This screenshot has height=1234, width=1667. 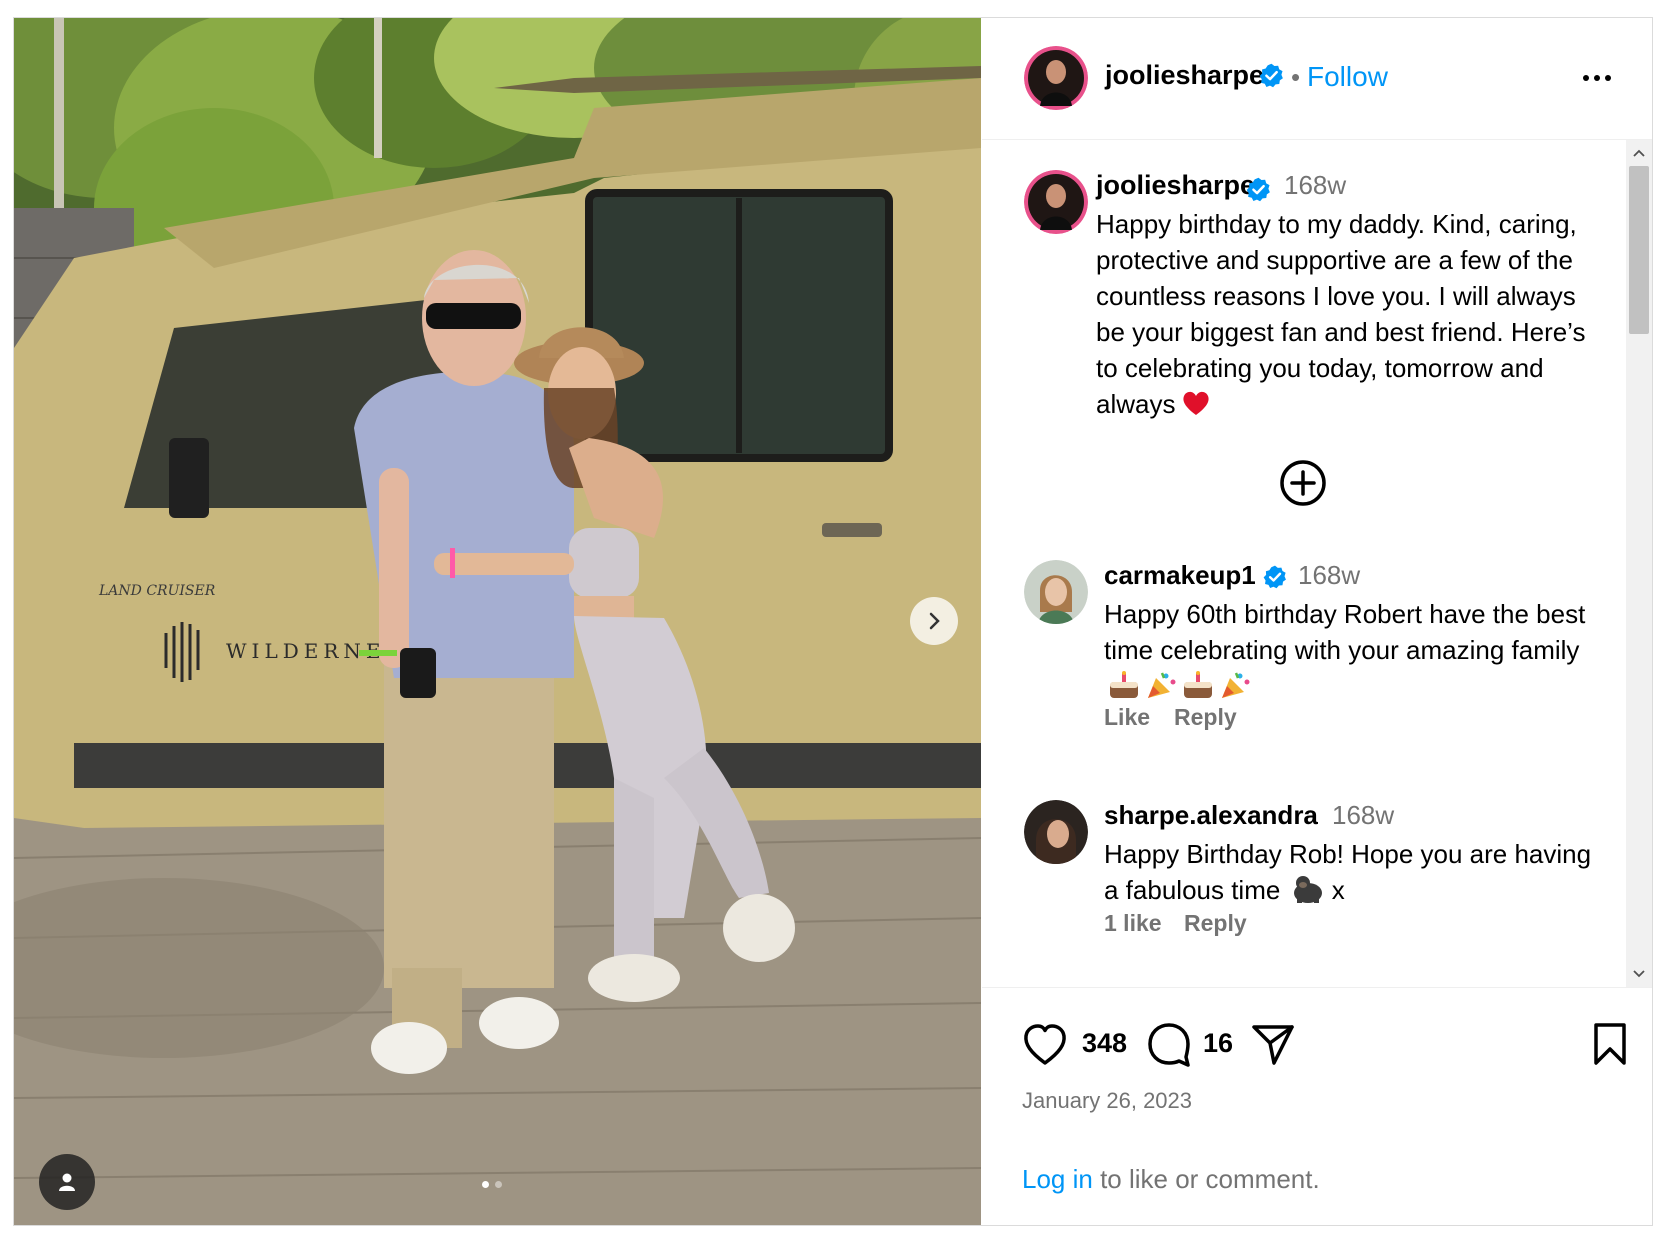 What do you see at coordinates (1597, 78) in the screenshot?
I see `more-options-icon` at bounding box center [1597, 78].